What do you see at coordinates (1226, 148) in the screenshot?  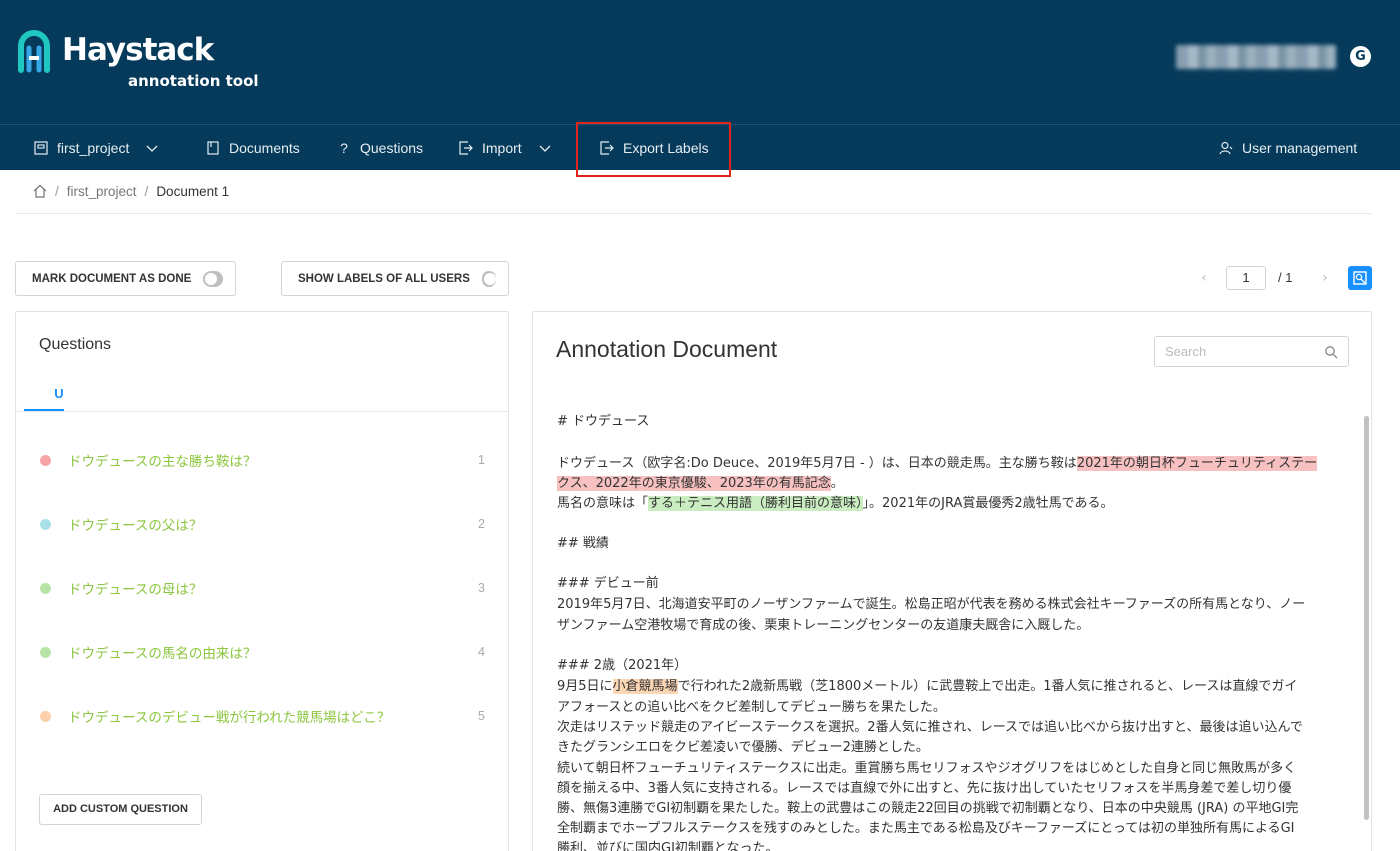 I see `user-management-icon` at bounding box center [1226, 148].